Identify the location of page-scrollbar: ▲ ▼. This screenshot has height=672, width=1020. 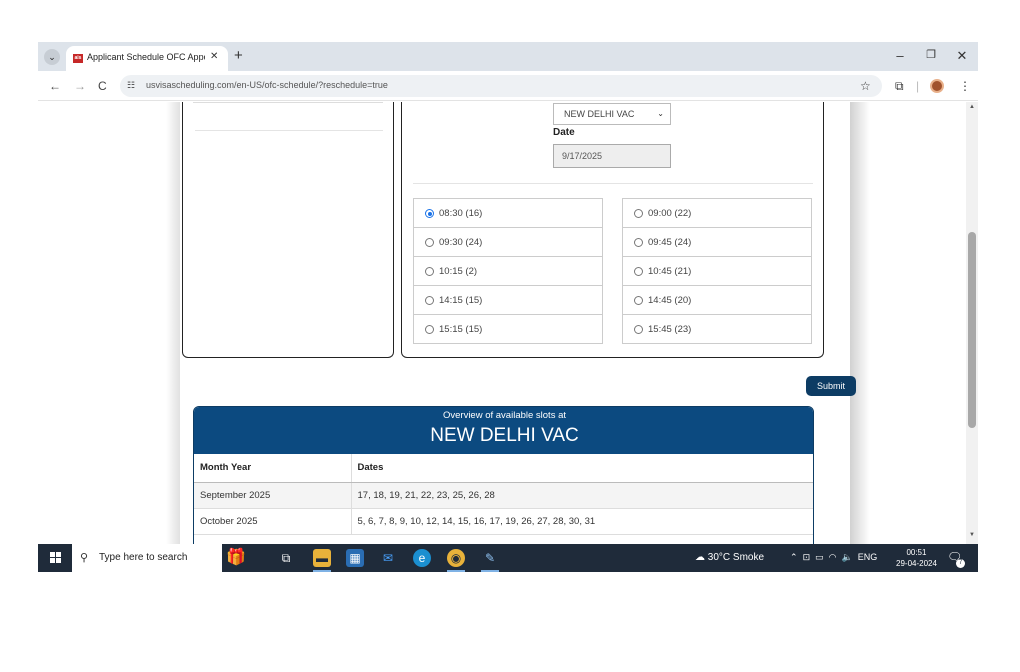
(972, 323).